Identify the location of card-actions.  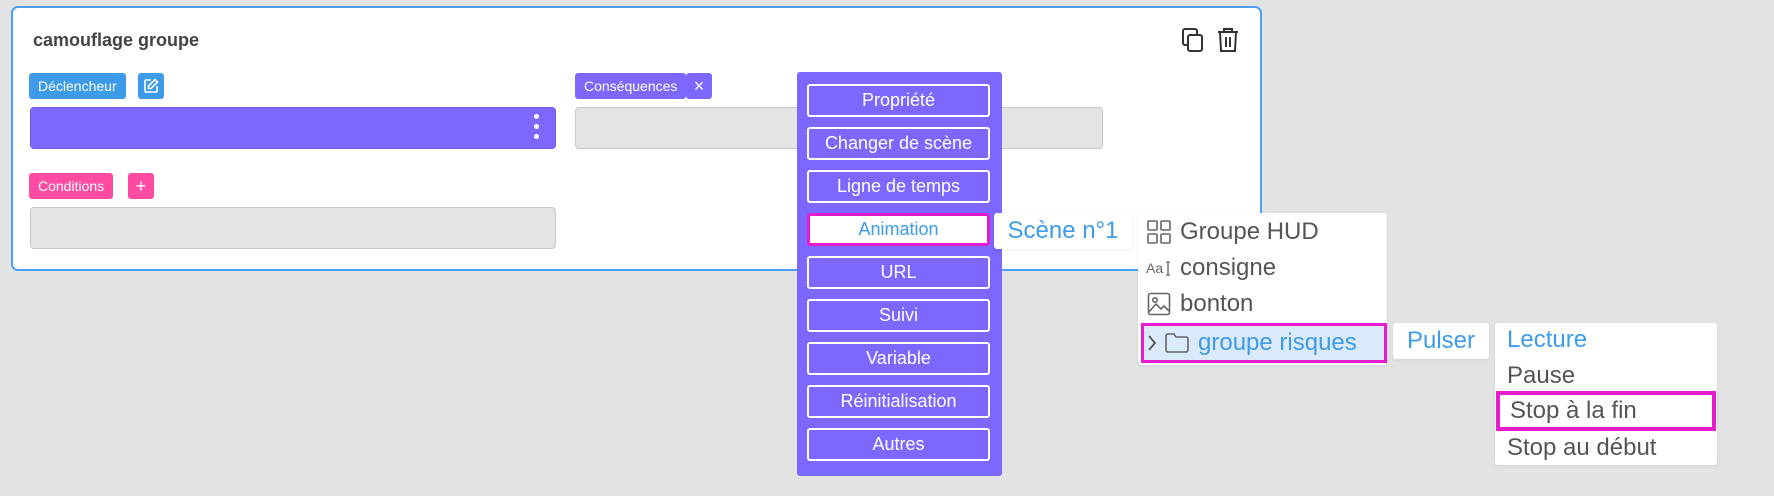
(1210, 40).